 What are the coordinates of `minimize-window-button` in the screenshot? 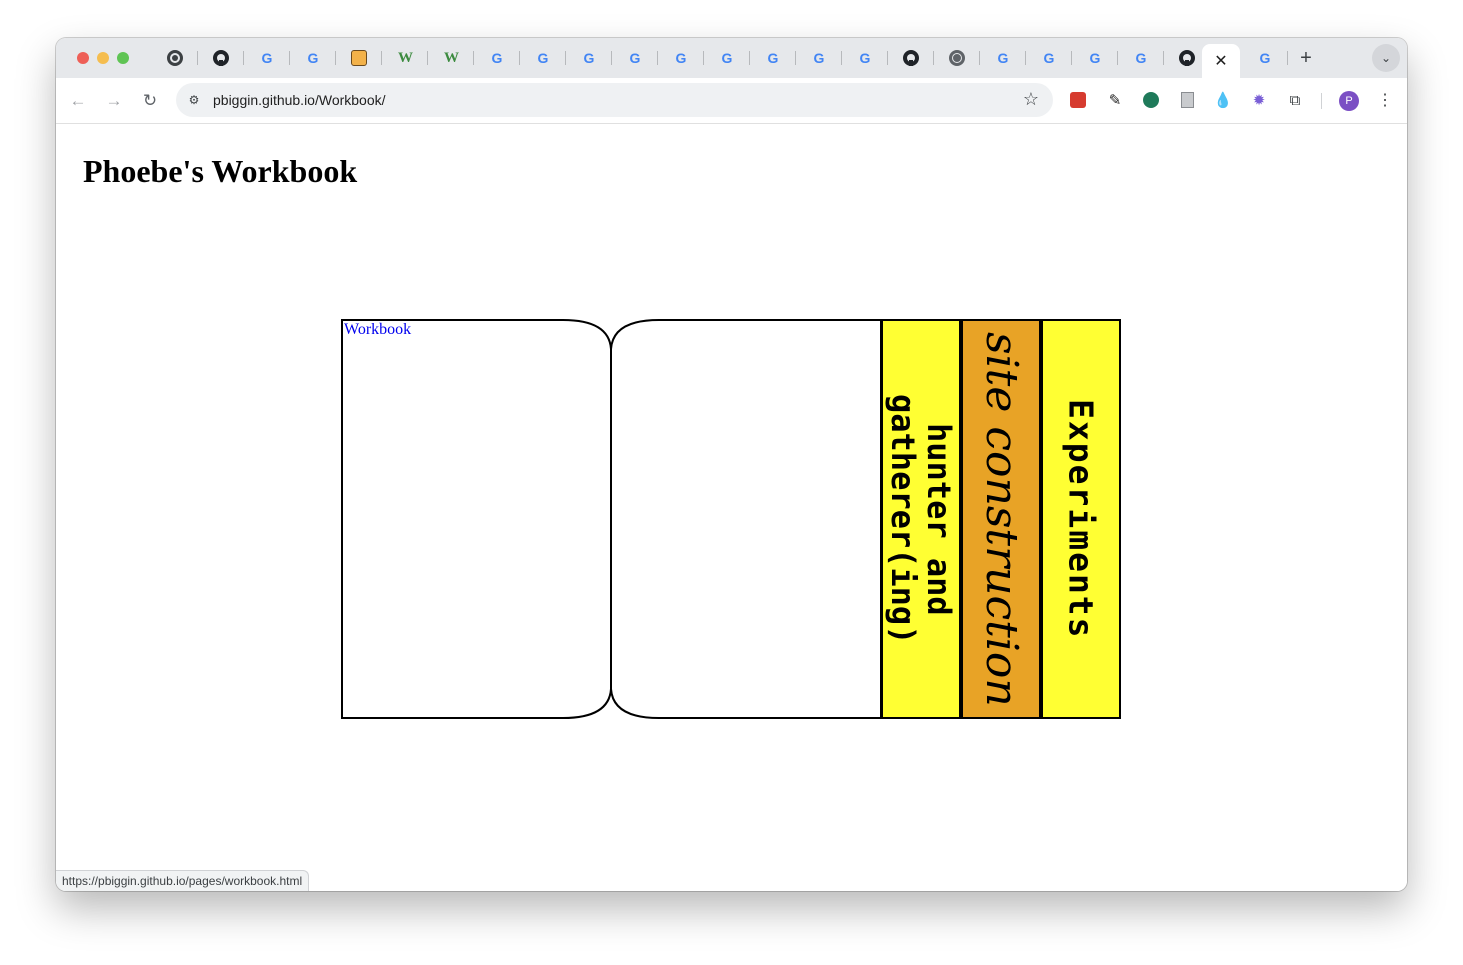 It's located at (103, 58).